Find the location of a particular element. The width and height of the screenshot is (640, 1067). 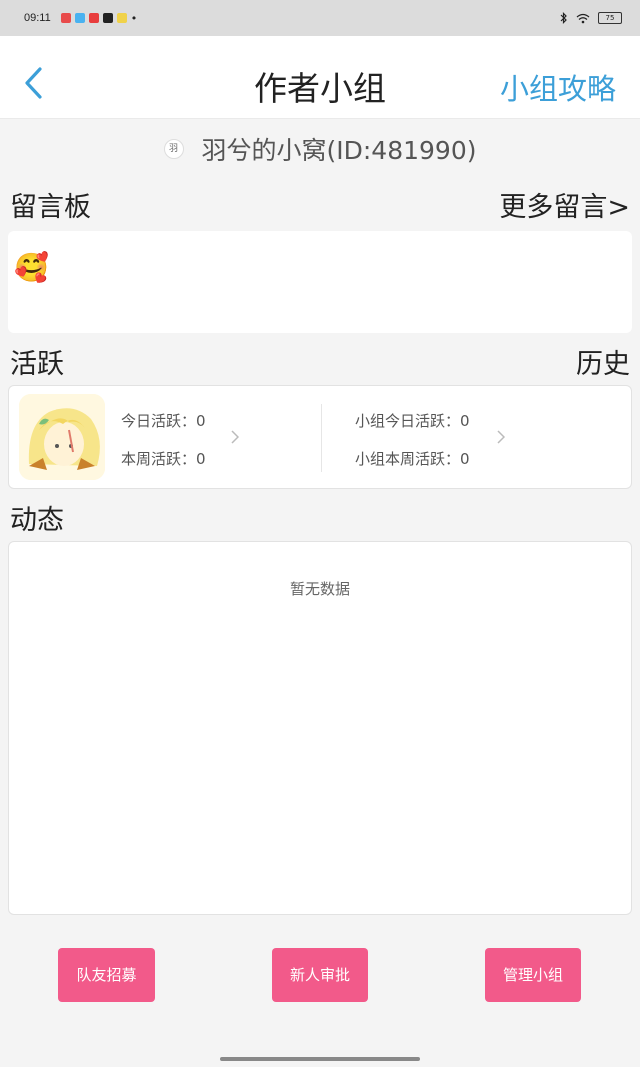

top-navbar: 作者小组 小组攻略 is located at coordinates (320, 77).